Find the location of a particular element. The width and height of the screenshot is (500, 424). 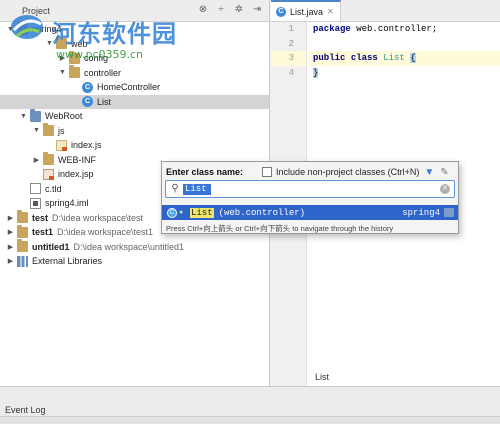

tab-list-java: C List.java ✕ is located at coordinates (306, 10).